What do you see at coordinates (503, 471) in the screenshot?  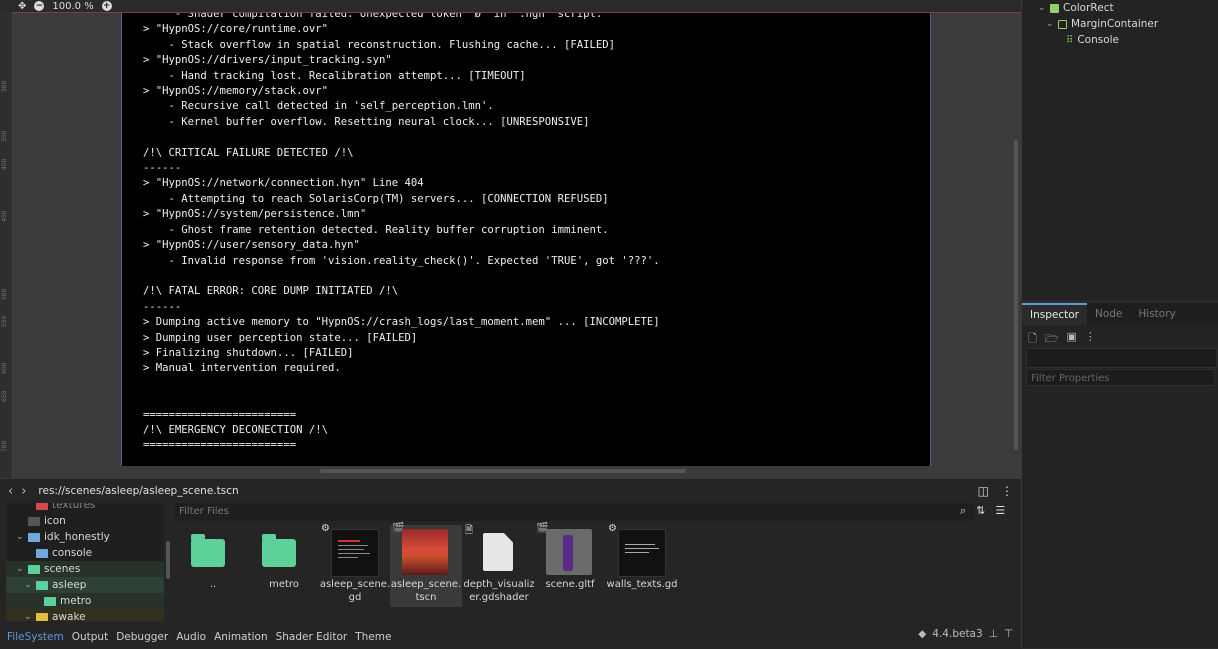 I see `horizontal-scrollbar` at bounding box center [503, 471].